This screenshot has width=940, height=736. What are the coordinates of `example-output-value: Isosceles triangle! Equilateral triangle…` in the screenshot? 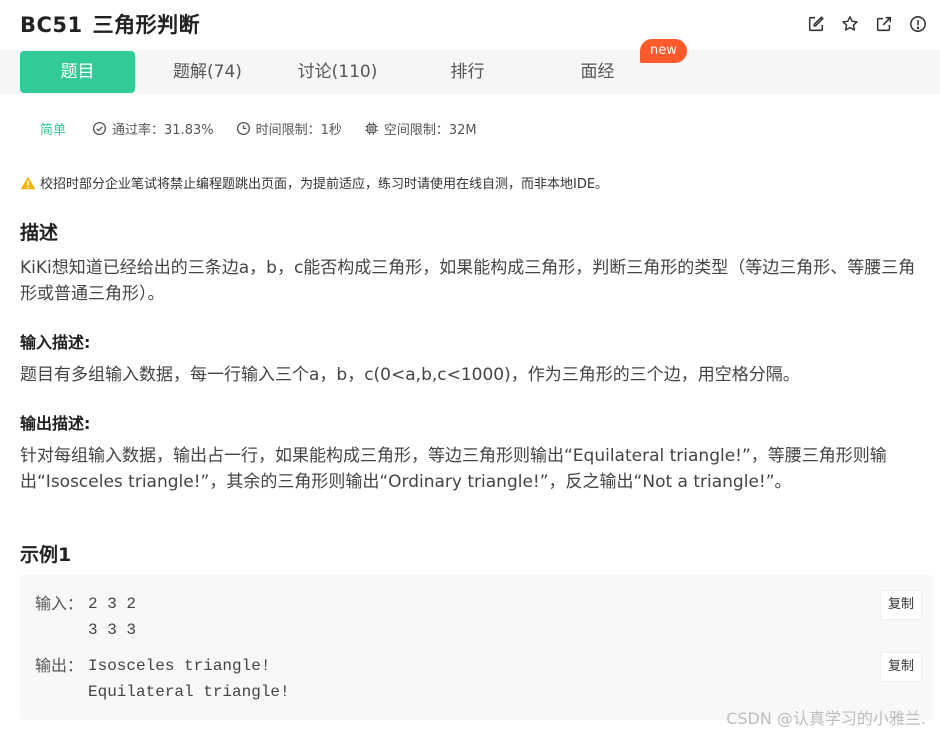 It's located at (189, 679).